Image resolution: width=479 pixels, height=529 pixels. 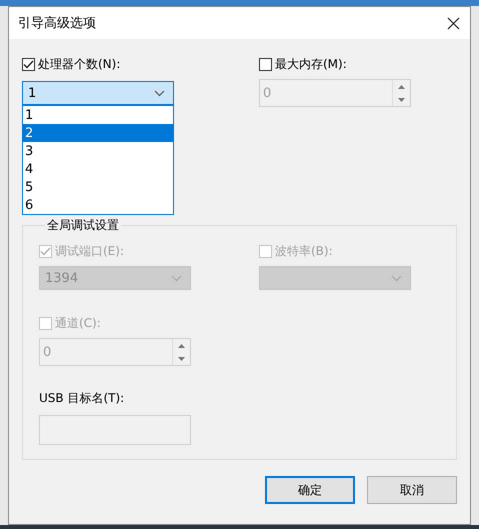 I want to click on field-label: USB 目标名(T):, so click(x=81, y=398).